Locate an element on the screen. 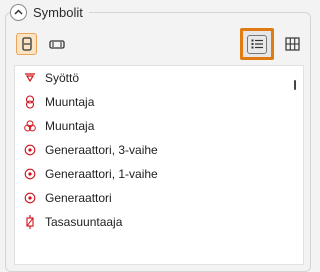 The width and height of the screenshot is (320, 272). grid-view-icon is located at coordinates (292, 44).